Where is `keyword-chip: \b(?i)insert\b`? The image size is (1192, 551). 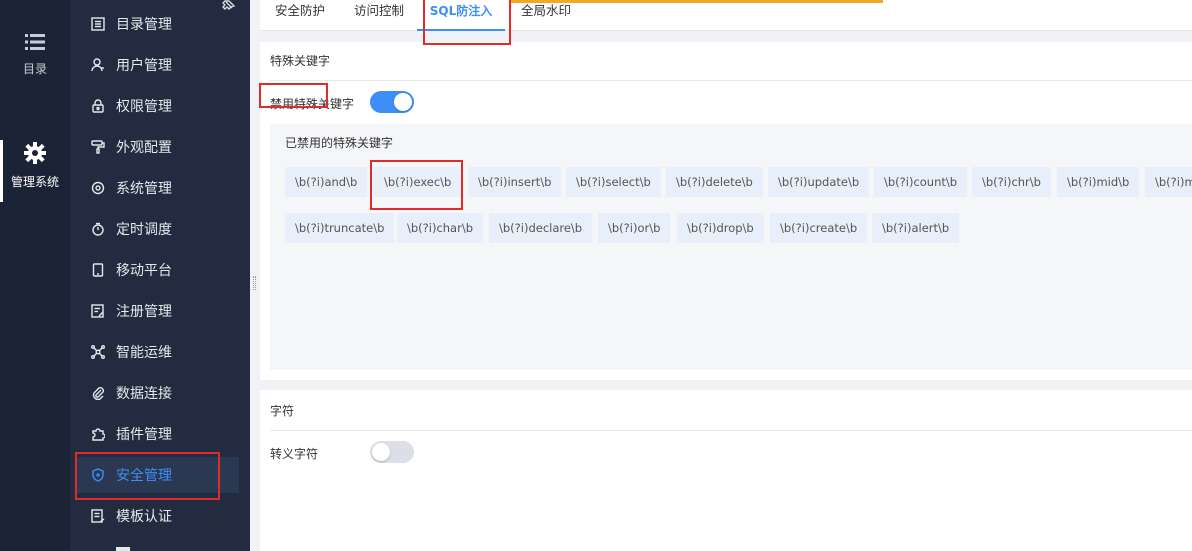
keyword-chip: \b(?i)insert\b is located at coordinates (515, 182).